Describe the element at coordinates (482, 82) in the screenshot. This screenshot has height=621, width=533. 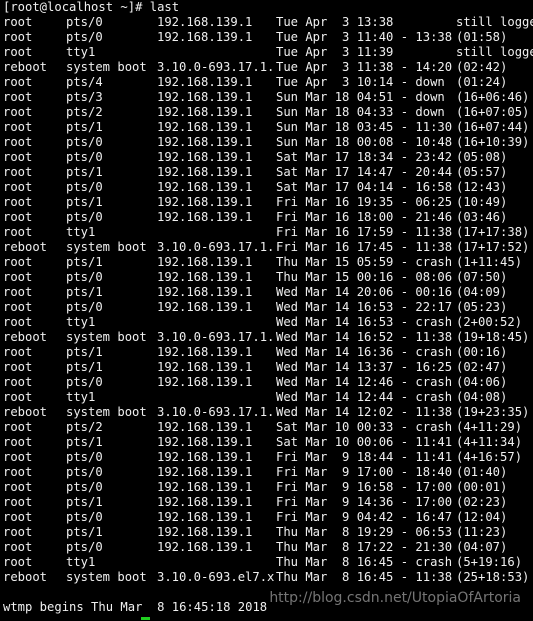
I see `session-duration: (01:24)` at that location.